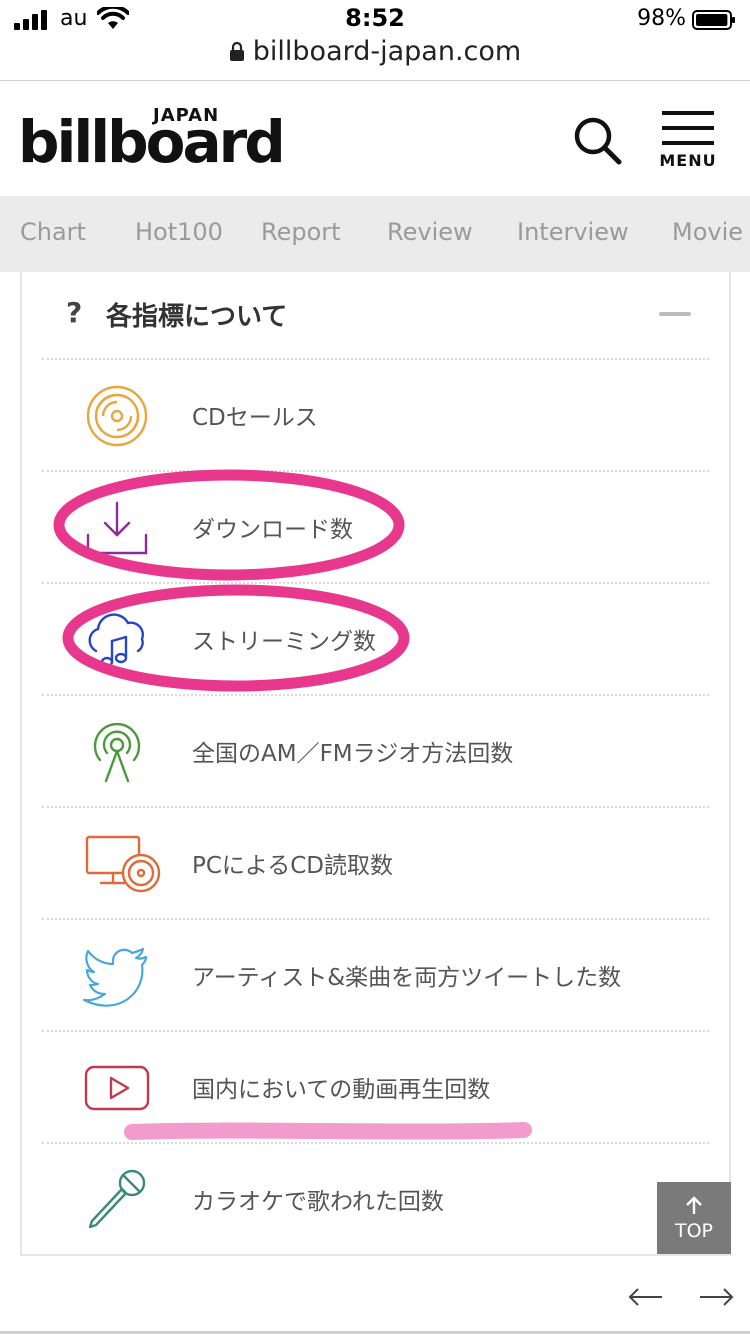 This screenshot has width=750, height=1334. I want to click on item-label: 国内においての動画再生回数, so click(341, 1090).